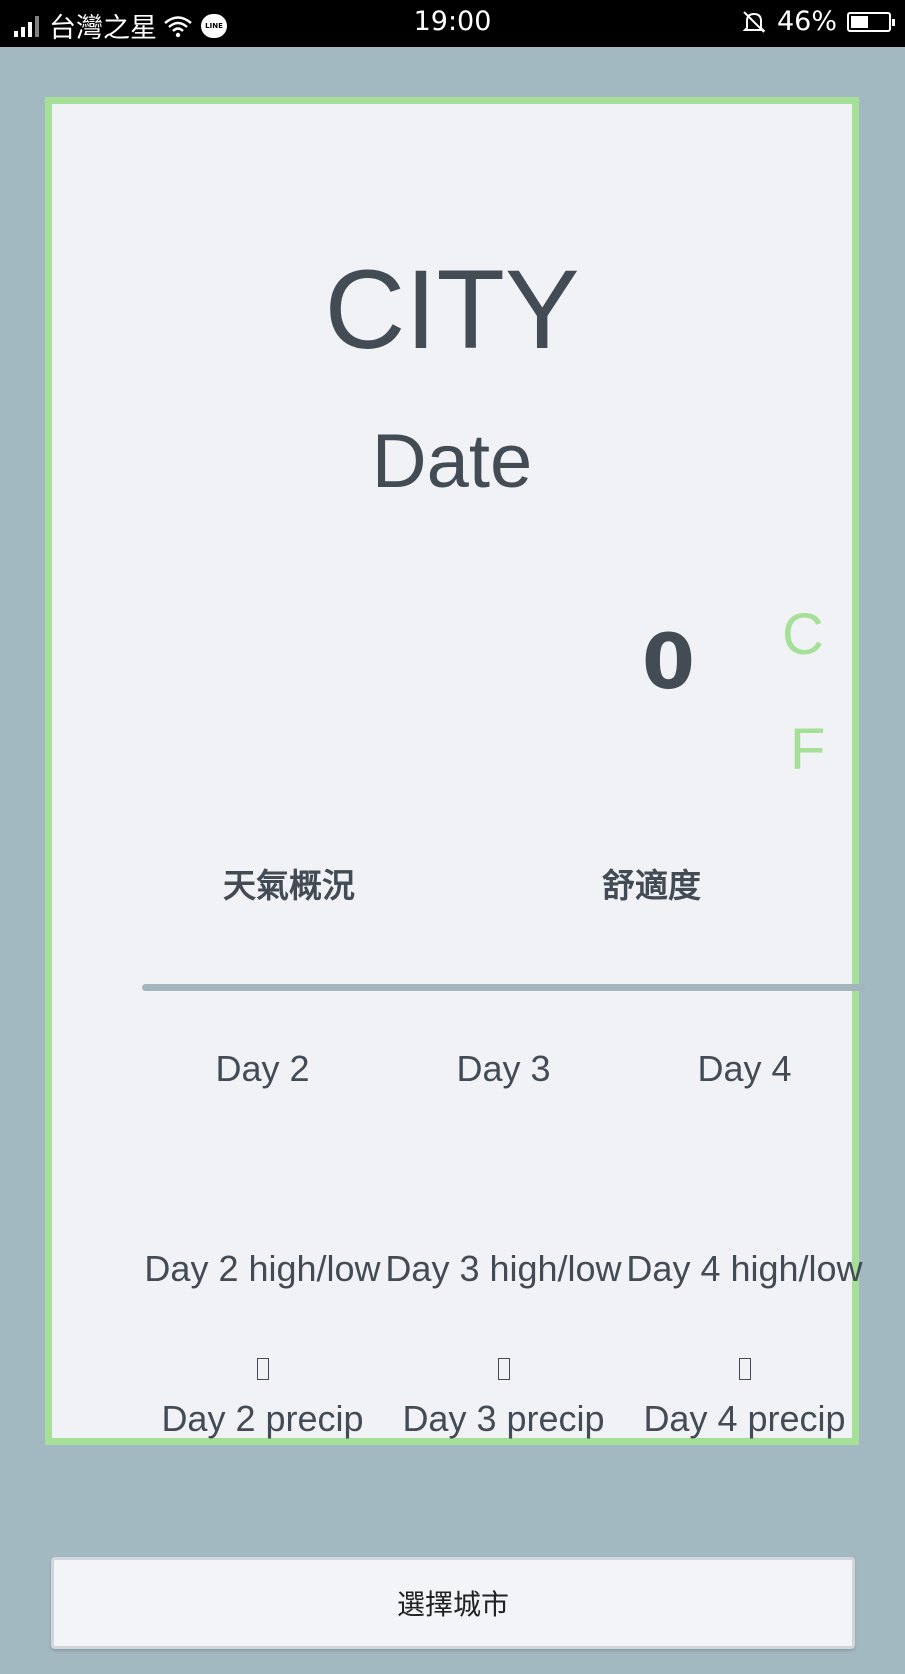 This screenshot has width=905, height=1674. I want to click on muted-bell-icon, so click(754, 21).